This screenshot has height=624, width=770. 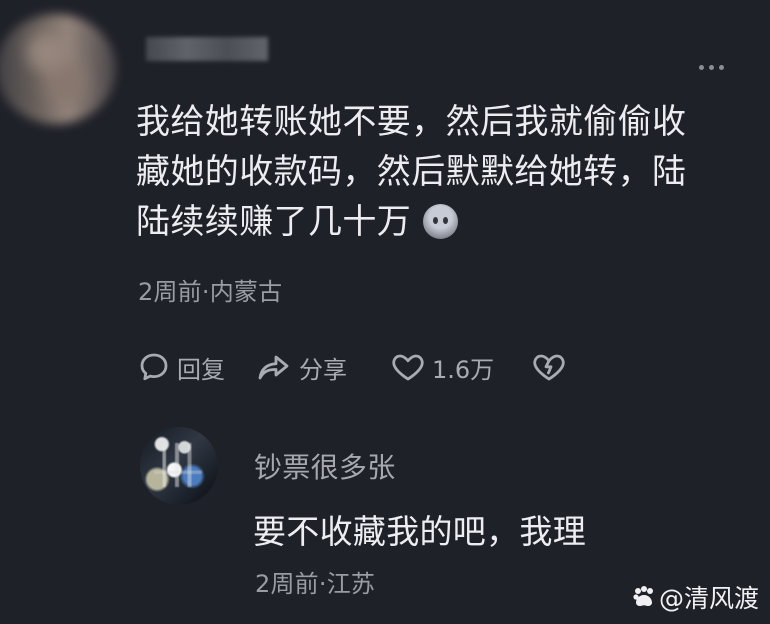 I want to click on more-options-icon, so click(x=711, y=67).